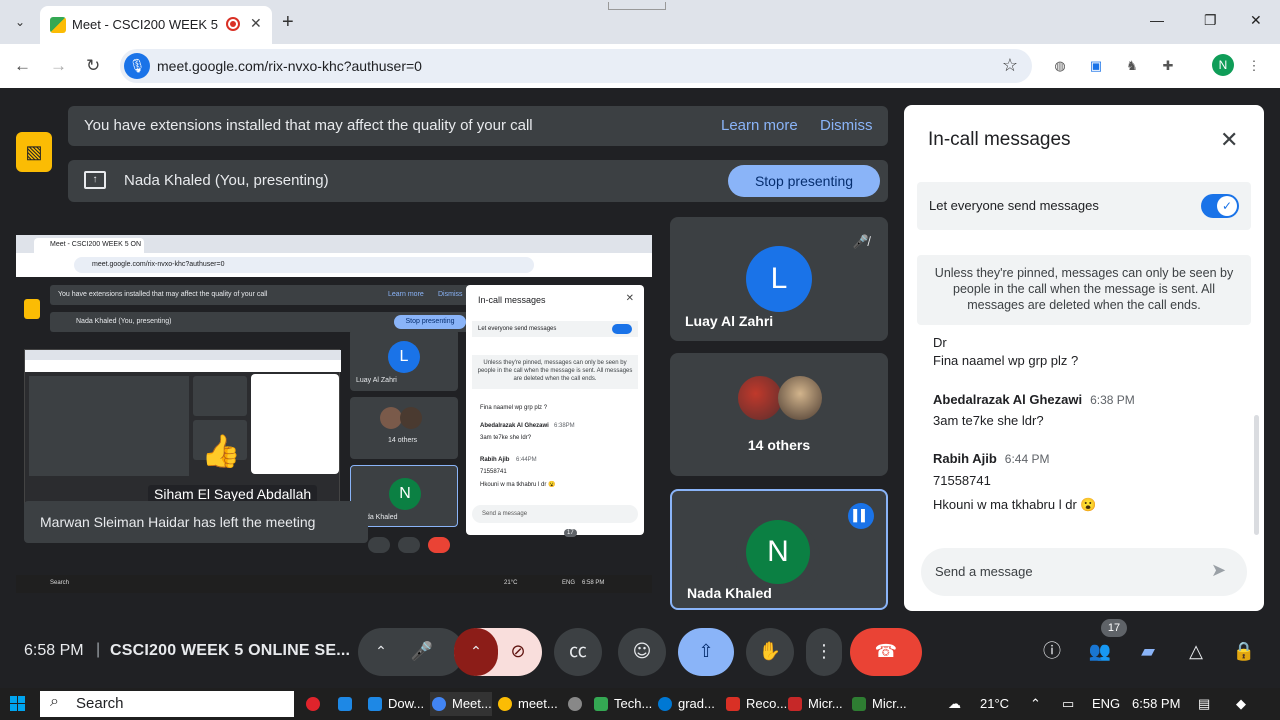 The width and height of the screenshot is (1280, 720). Describe the element at coordinates (256, 23) in the screenshot. I see `tab-close-icon: ✕` at that location.